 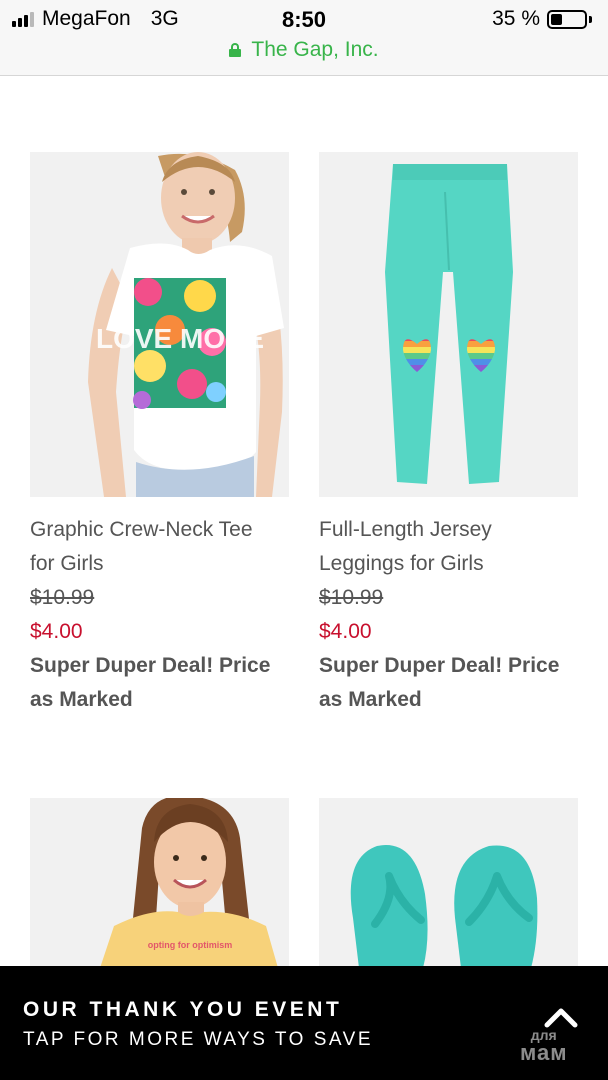 What do you see at coordinates (183, 1009) in the screenshot?
I see `banner-title: OUR THANK YOU EVENT` at bounding box center [183, 1009].